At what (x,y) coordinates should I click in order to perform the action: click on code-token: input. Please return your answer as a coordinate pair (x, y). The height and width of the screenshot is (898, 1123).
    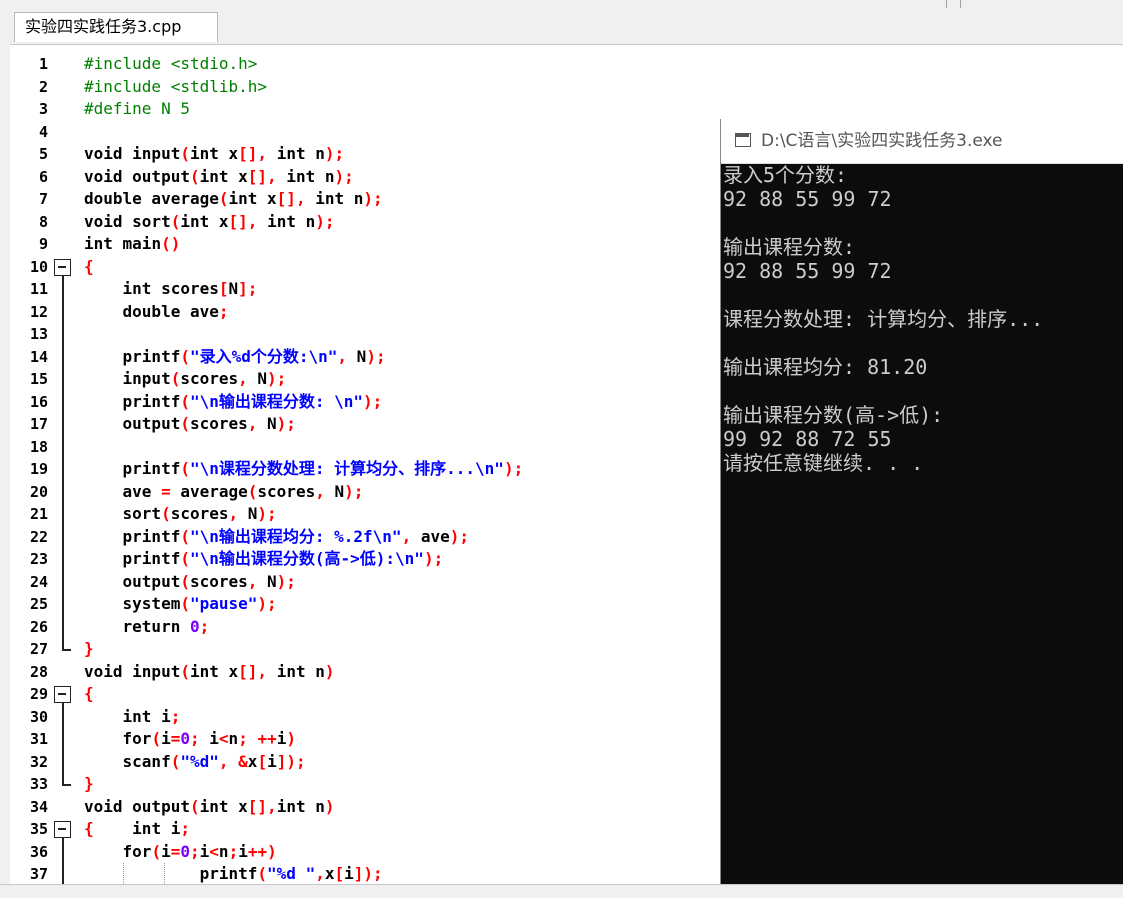
    Looking at the image, I should click on (127, 378).